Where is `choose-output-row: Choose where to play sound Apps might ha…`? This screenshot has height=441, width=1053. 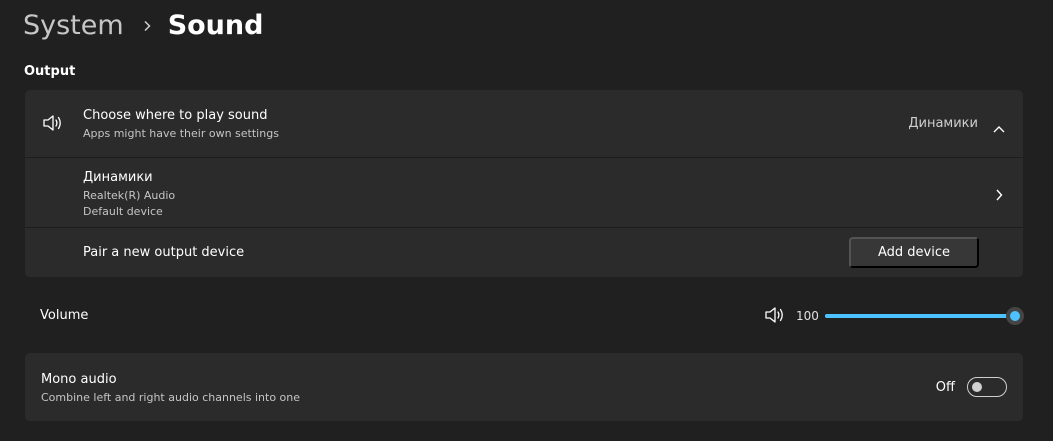 choose-output-row: Choose where to play sound Apps might ha… is located at coordinates (524, 123).